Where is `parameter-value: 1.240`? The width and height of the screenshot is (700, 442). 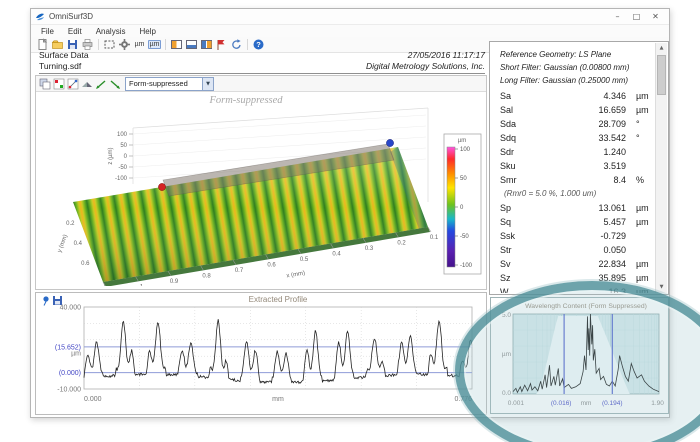 parameter-value: 1.240 is located at coordinates (614, 152).